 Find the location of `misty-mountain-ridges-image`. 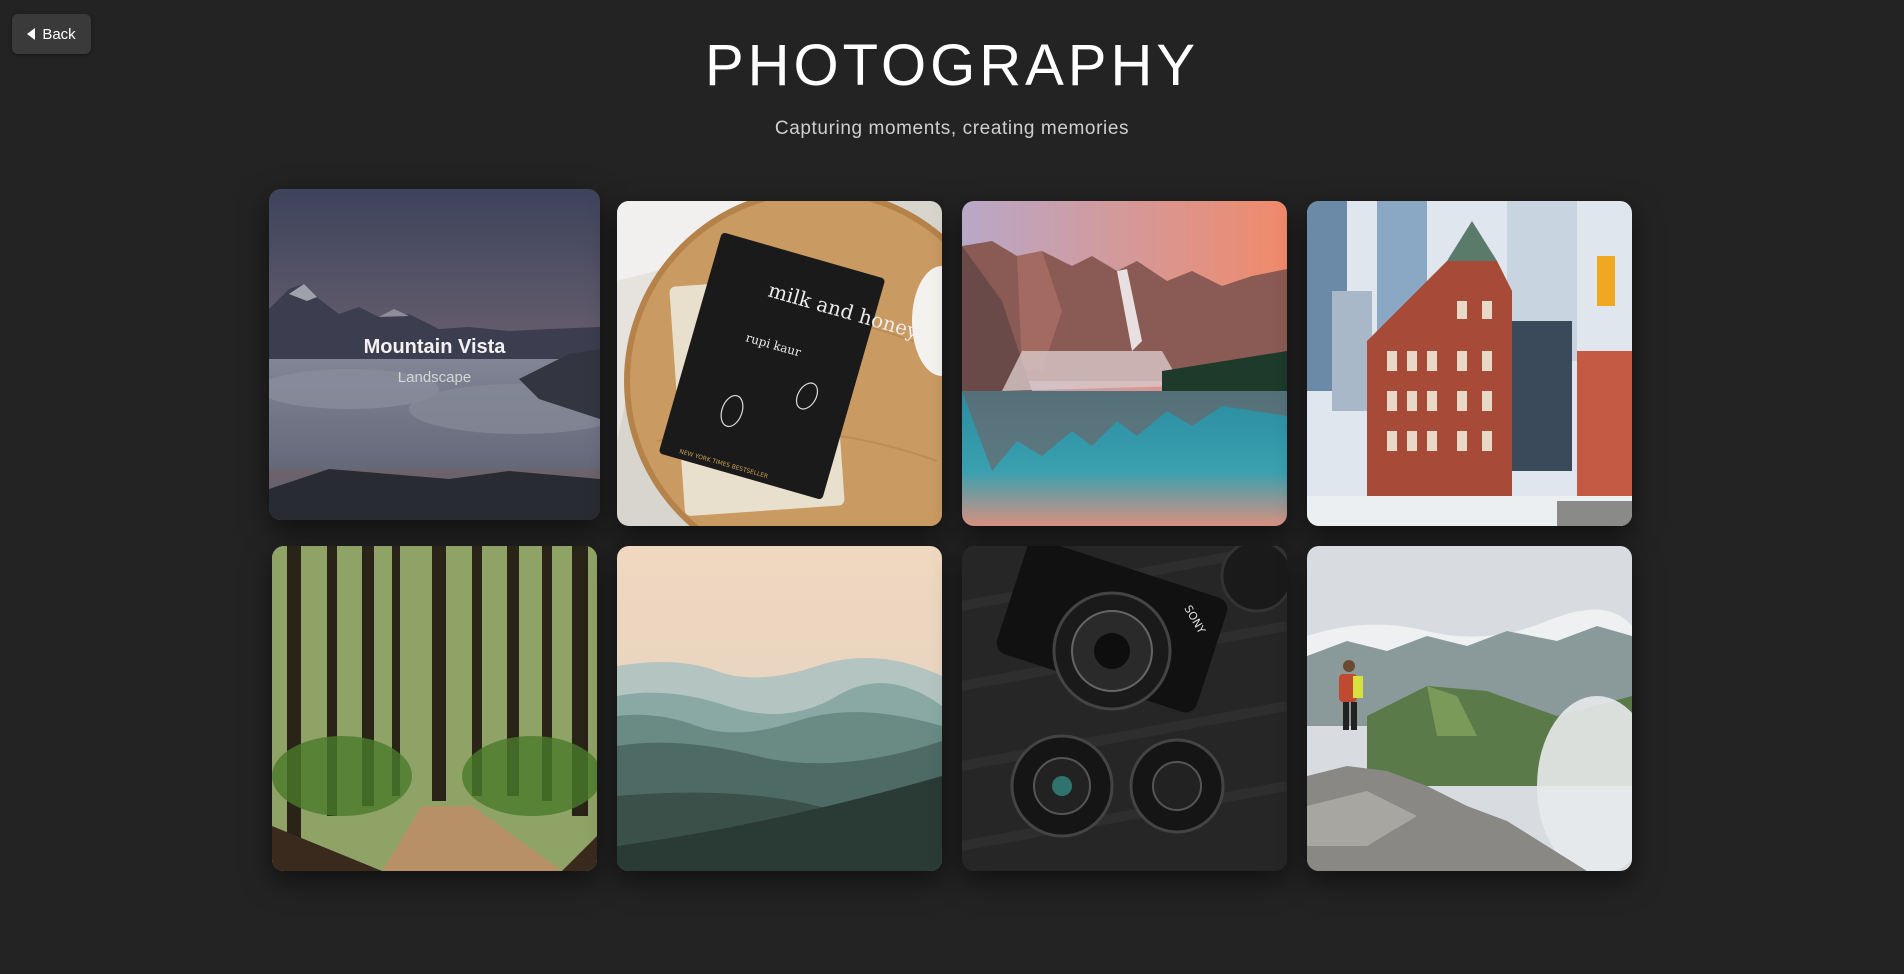

misty-mountain-ridges-image is located at coordinates (779, 708).